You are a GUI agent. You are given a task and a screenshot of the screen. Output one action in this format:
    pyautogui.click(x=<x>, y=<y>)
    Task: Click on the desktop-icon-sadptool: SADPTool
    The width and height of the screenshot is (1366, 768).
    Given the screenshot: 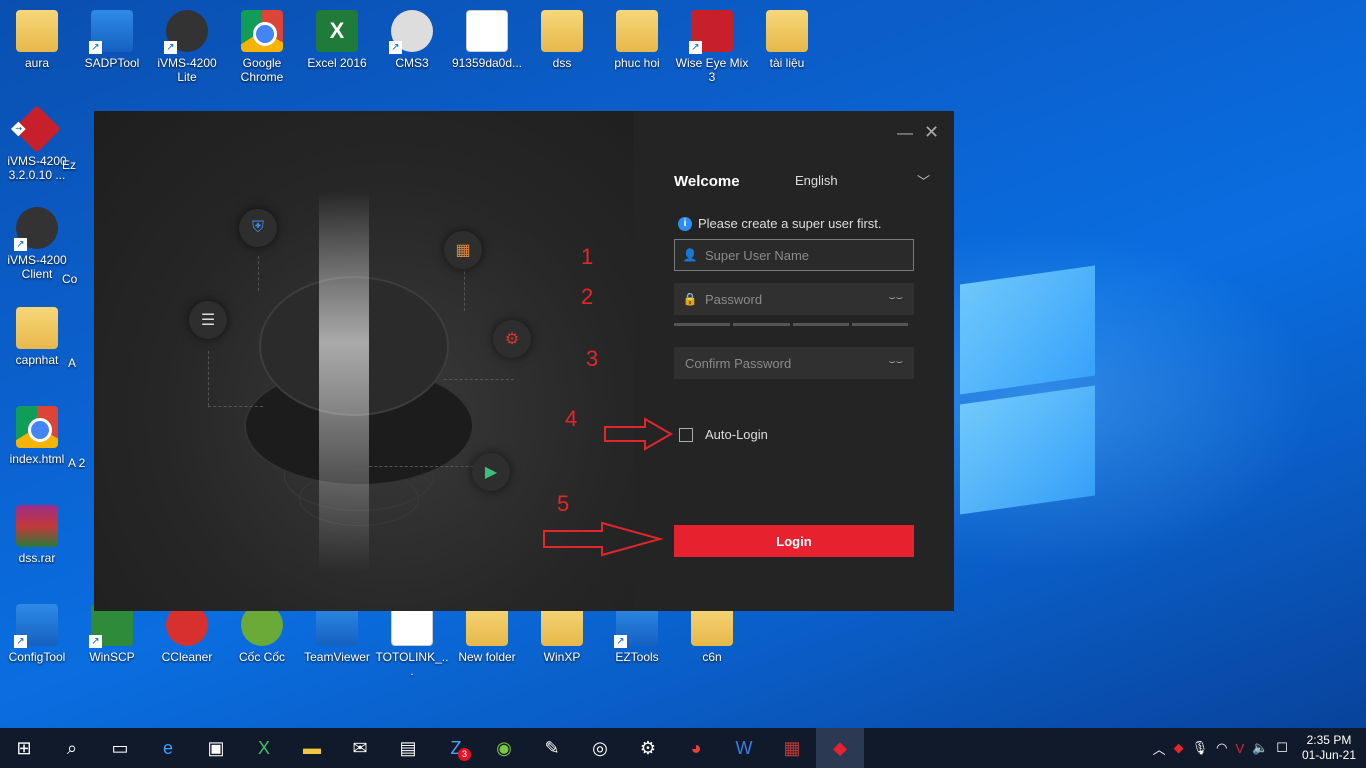 What is the action you would take?
    pyautogui.click(x=112, y=40)
    